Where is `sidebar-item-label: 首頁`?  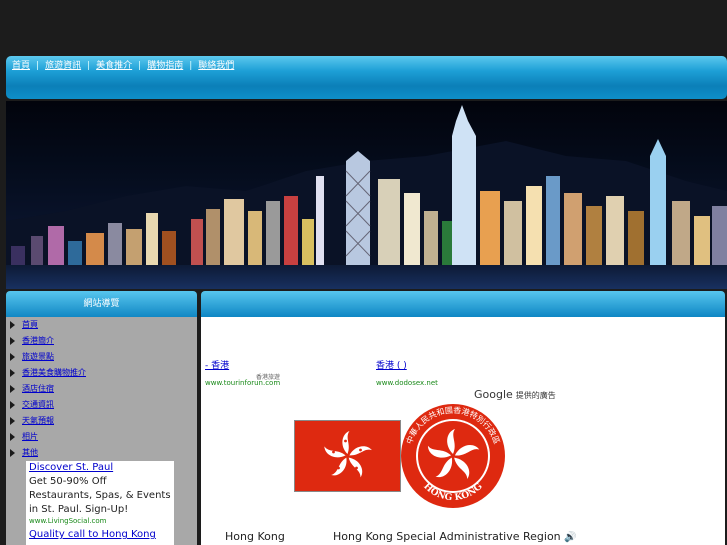
sidebar-item-label: 首頁 is located at coordinates (30, 324).